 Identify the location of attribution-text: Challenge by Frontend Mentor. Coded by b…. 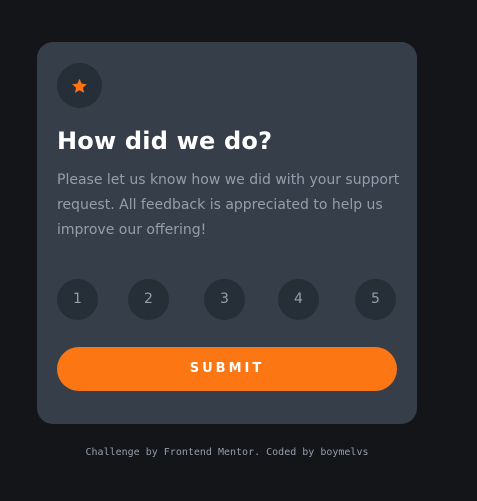
(227, 452).